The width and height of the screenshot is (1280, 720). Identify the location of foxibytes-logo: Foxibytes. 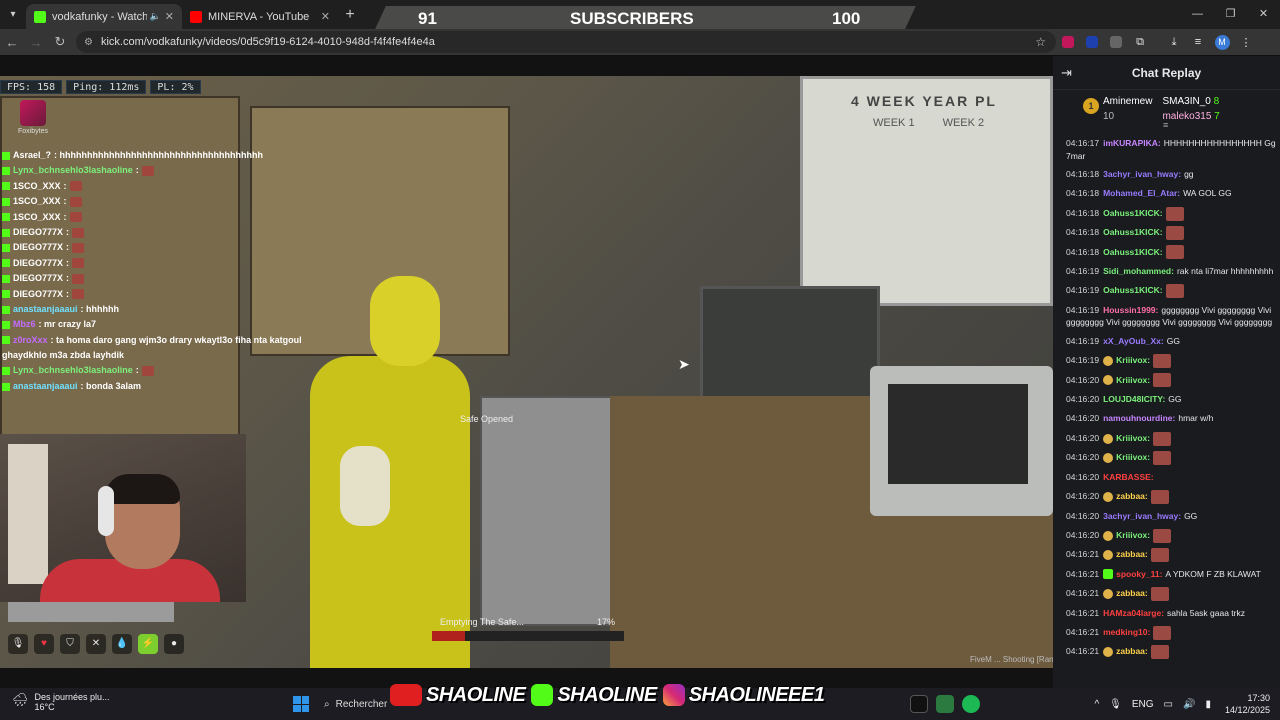
(33, 117).